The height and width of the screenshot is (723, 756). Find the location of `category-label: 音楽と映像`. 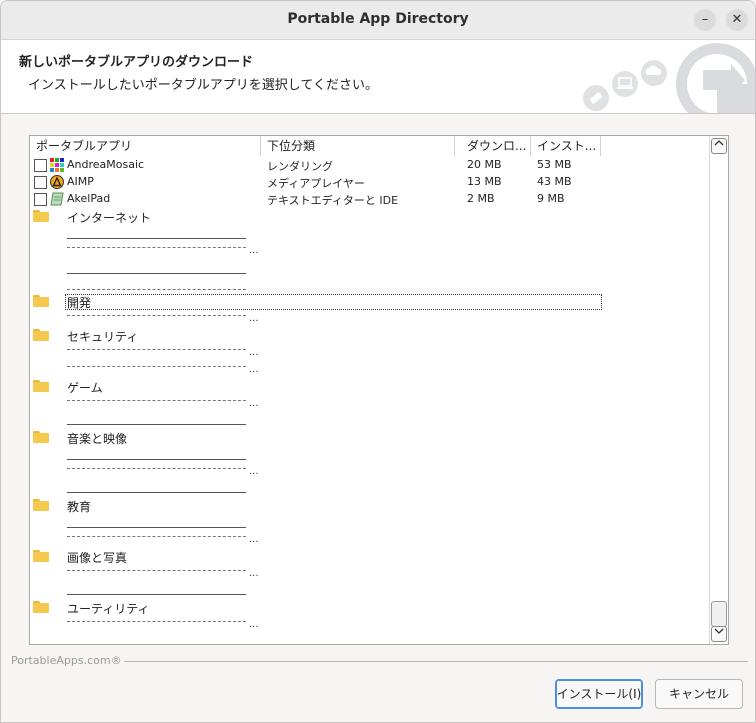

category-label: 音楽と映像 is located at coordinates (97, 439).